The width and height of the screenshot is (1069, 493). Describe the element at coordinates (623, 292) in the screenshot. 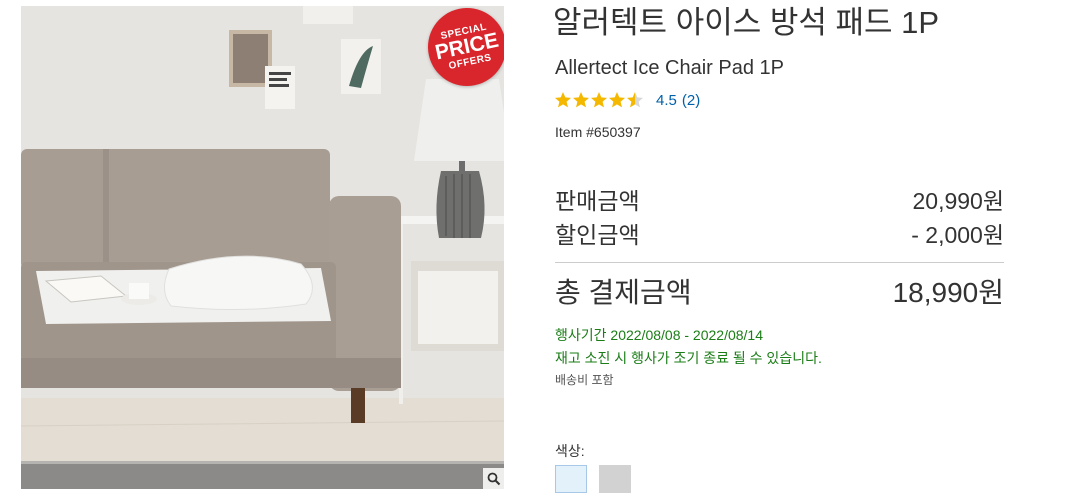

I see `total-price-label: 총 결제금액` at that location.